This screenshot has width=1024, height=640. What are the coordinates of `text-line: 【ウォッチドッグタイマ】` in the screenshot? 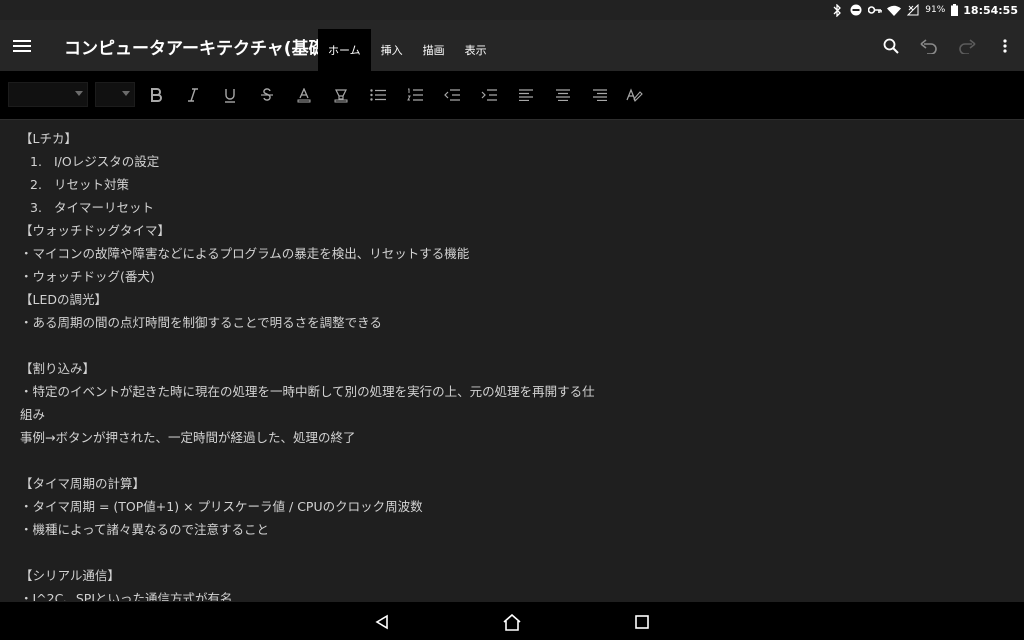 It's located at (95, 230).